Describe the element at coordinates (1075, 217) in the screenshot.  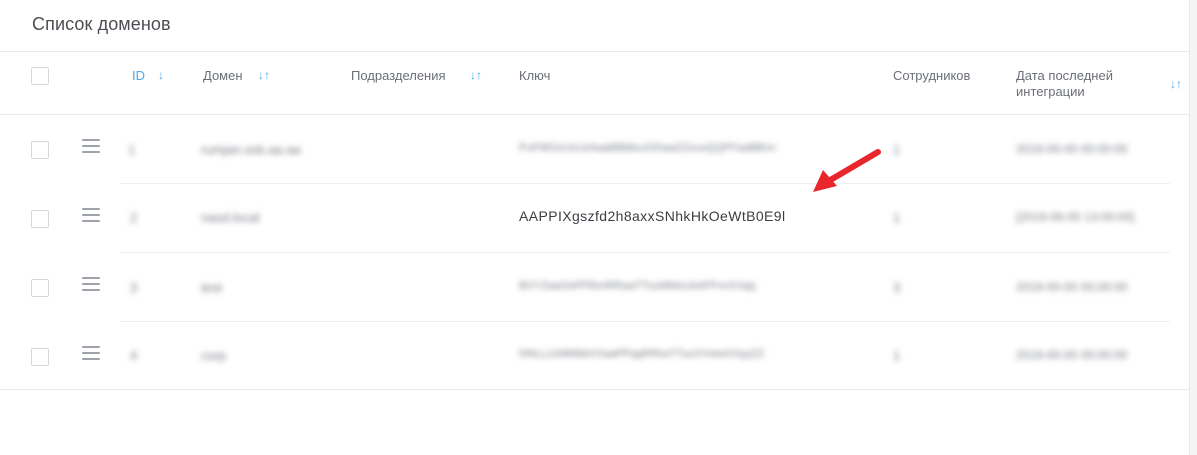
I see `cell-last-integration: [2019-06-00 13:00:00]` at that location.